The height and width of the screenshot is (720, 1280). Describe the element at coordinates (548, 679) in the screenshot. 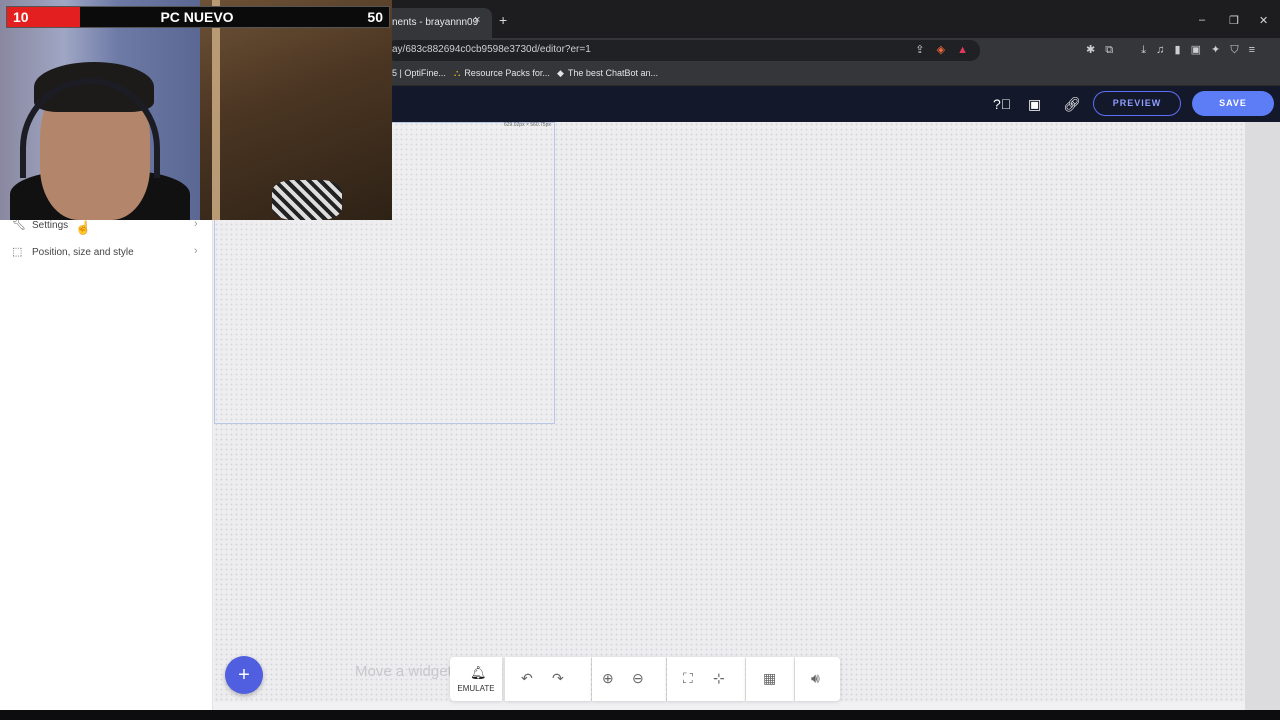

I see `history-tools: ↶ ↷` at that location.